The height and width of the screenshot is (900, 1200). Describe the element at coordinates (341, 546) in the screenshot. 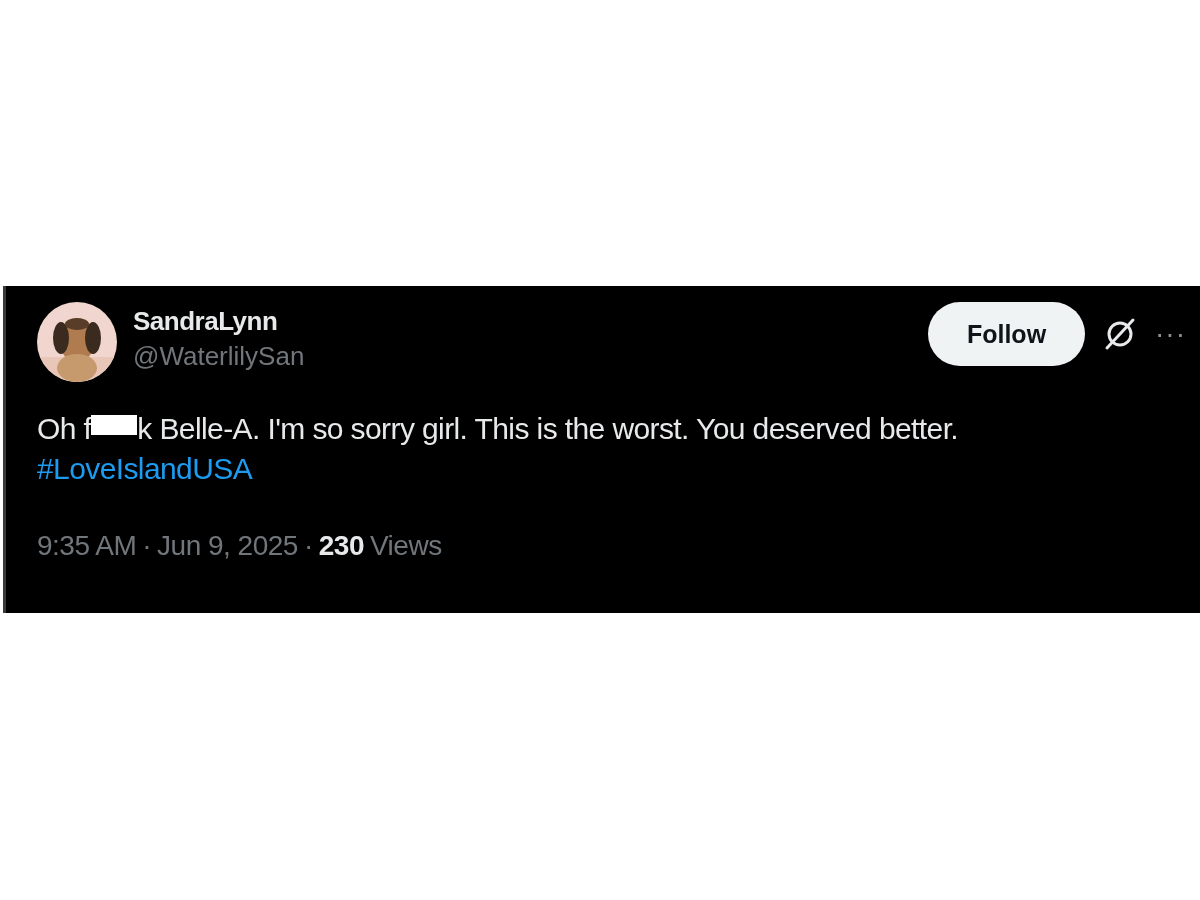

I see `views-count: 230` at that location.